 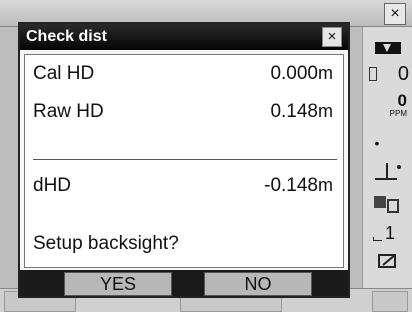 What do you see at coordinates (258, 284) in the screenshot?
I see `no-button: NO` at bounding box center [258, 284].